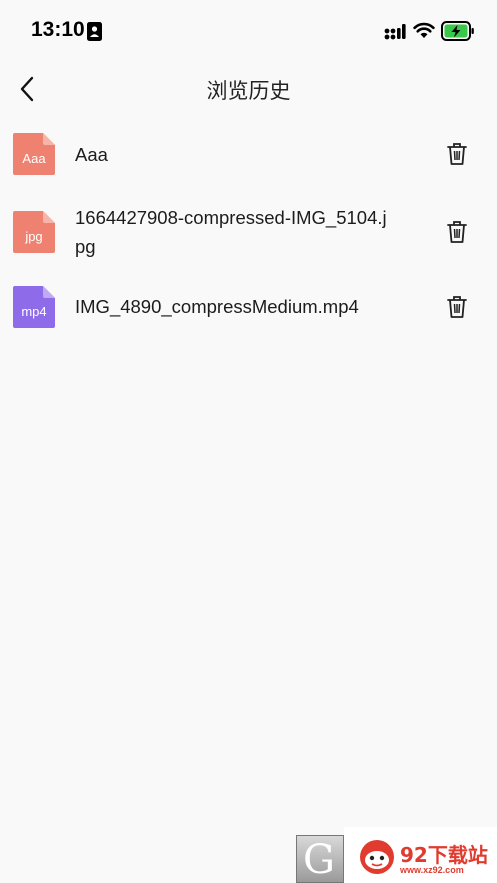 The width and height of the screenshot is (497, 883). I want to click on battery-charging-icon, so click(457, 31).